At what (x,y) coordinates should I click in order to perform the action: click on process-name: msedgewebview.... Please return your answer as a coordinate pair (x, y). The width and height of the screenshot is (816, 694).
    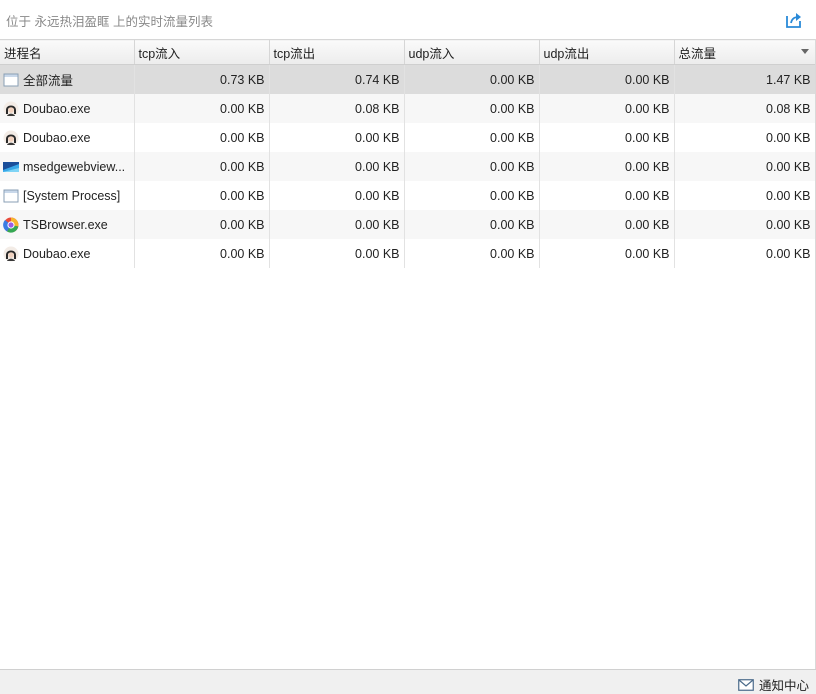
    Looking at the image, I should click on (74, 166).